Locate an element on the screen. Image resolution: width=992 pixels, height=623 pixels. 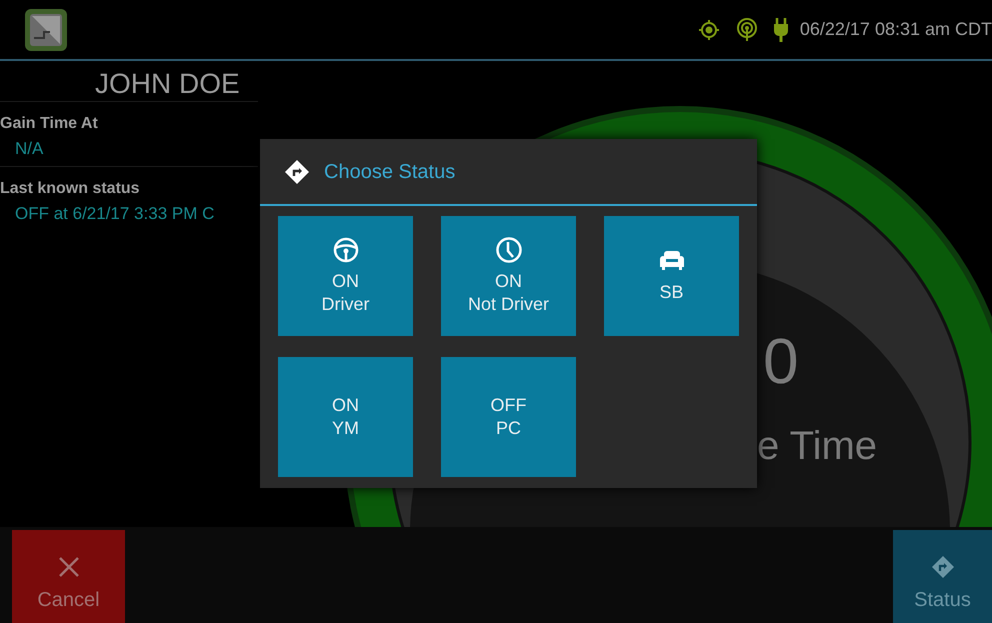
status-option-button: ON Not Driver is located at coordinates (508, 276).